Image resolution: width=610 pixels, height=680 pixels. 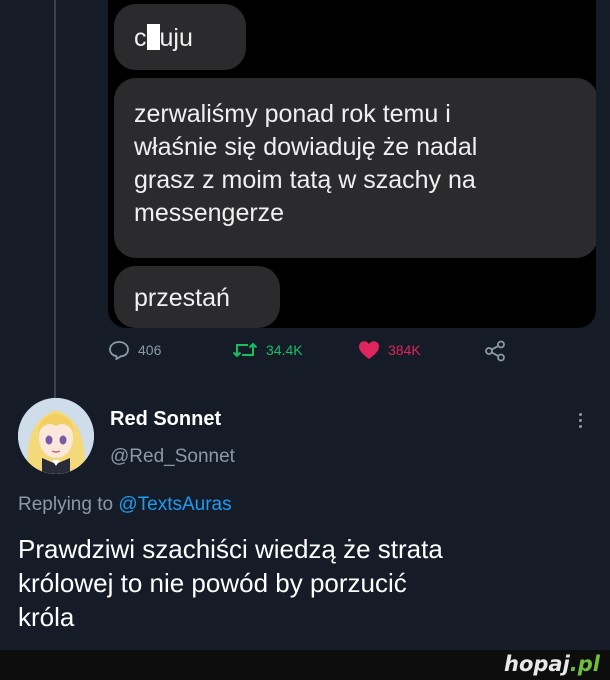 What do you see at coordinates (404, 350) in the screenshot?
I see `like-count: 384K` at bounding box center [404, 350].